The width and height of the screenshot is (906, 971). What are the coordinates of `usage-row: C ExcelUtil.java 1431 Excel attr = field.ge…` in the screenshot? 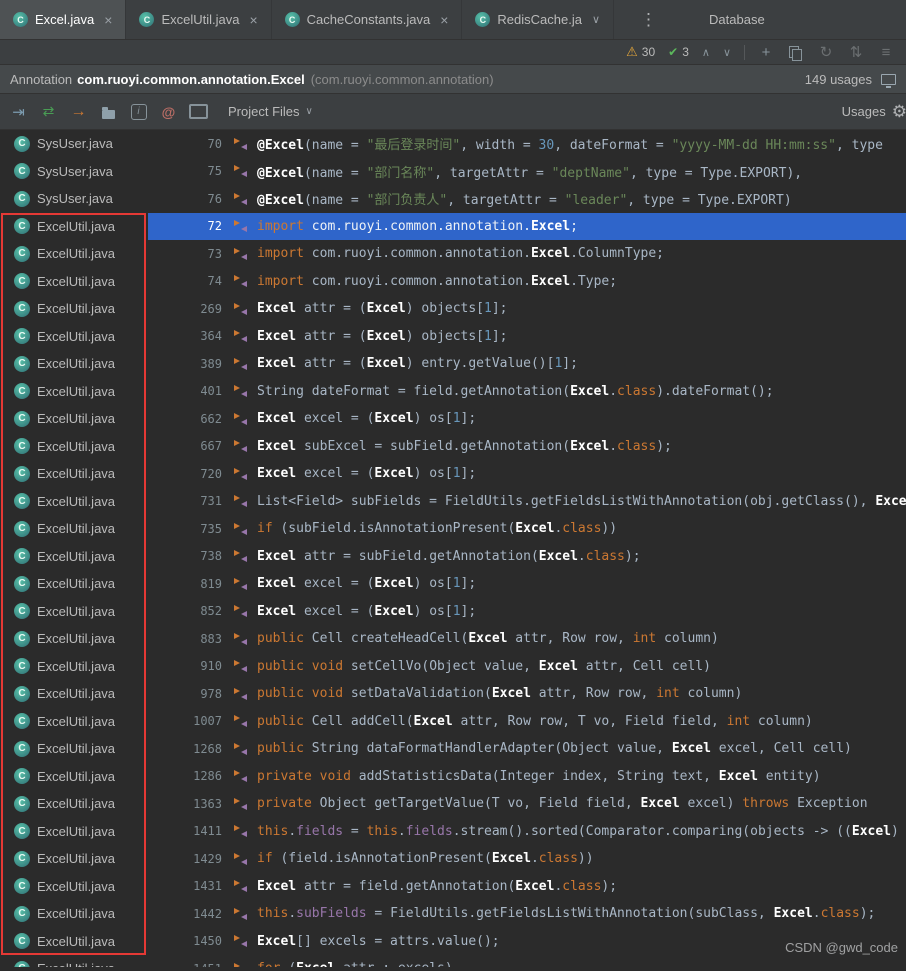 It's located at (453, 887).